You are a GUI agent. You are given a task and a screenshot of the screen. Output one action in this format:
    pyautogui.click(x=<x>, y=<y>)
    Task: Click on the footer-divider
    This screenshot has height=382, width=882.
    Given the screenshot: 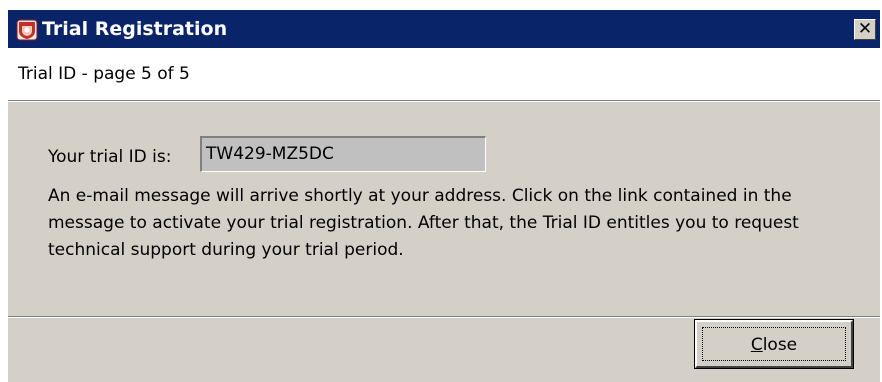 What is the action you would take?
    pyautogui.click(x=444, y=317)
    